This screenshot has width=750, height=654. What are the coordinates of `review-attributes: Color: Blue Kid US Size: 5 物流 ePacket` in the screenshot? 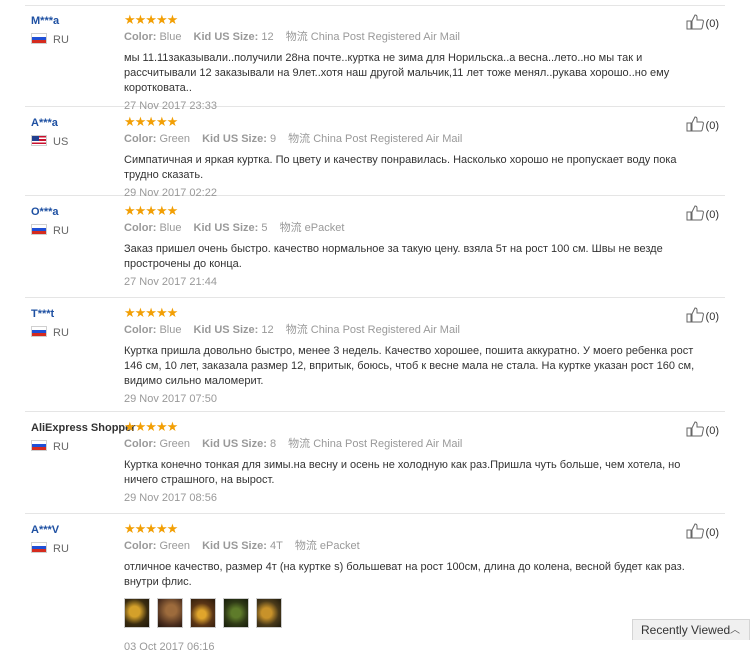 It's located at (419, 228).